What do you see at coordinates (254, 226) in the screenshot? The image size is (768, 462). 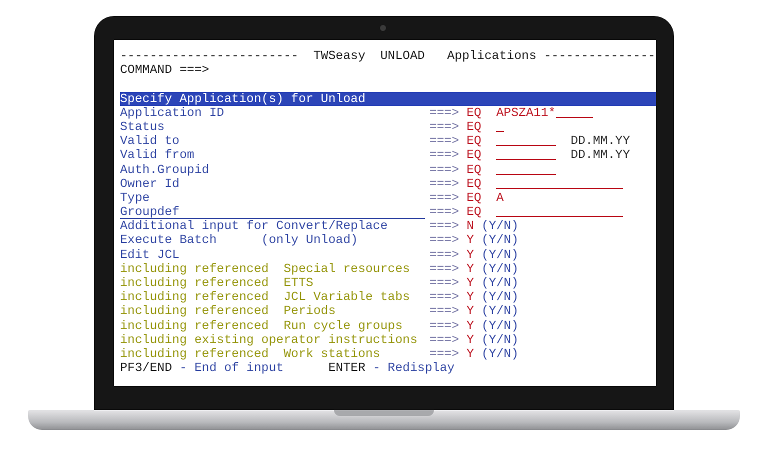 I see `option-label: Additional input for Convert/Replace` at bounding box center [254, 226].